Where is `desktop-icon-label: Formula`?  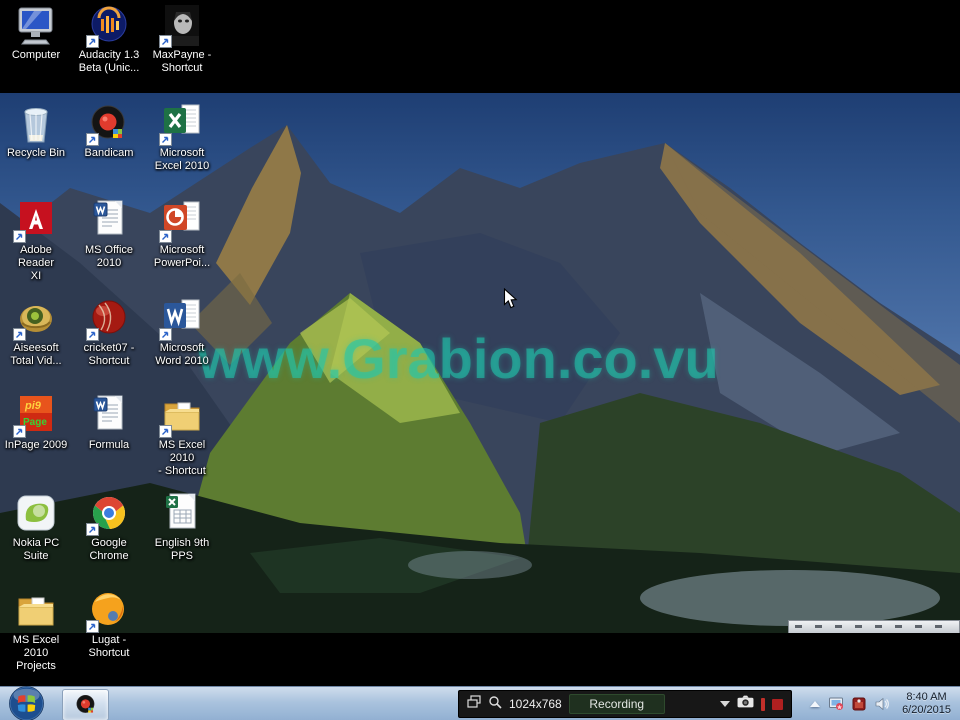
desktop-icon-label: Formula is located at coordinates (109, 445).